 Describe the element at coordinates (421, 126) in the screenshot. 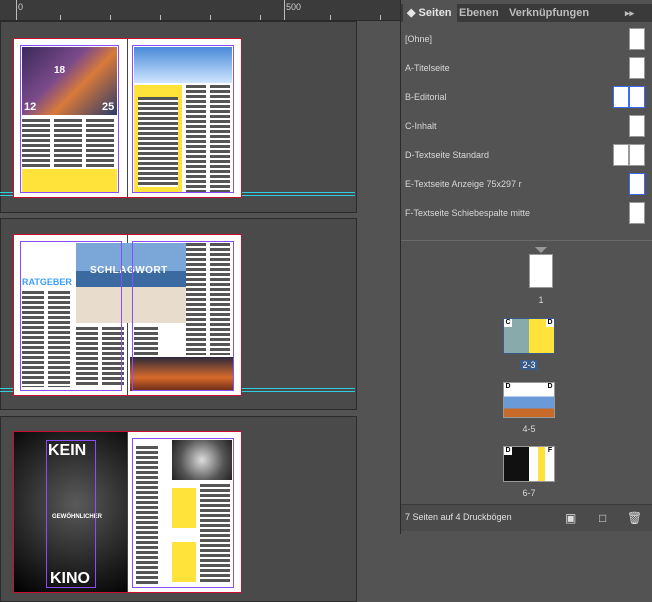

I see `master-label: C-Inhalt` at that location.